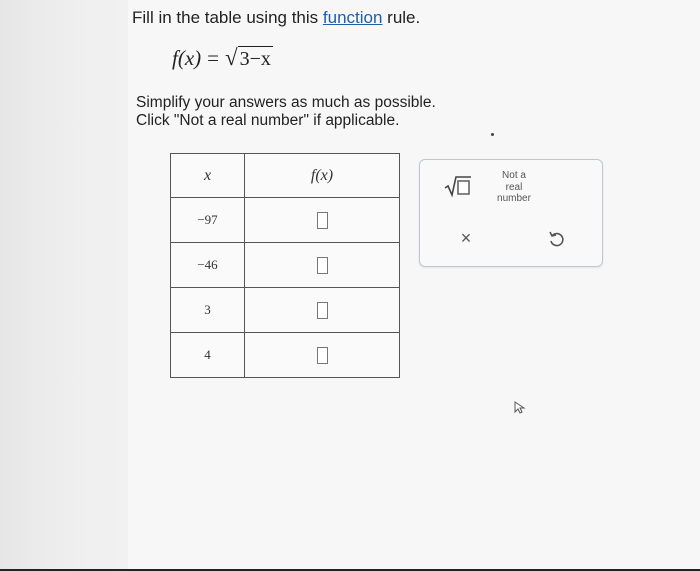 The width and height of the screenshot is (700, 571). Describe the element at coordinates (514, 175) in the screenshot. I see `not-real-line-1: Not a` at that location.